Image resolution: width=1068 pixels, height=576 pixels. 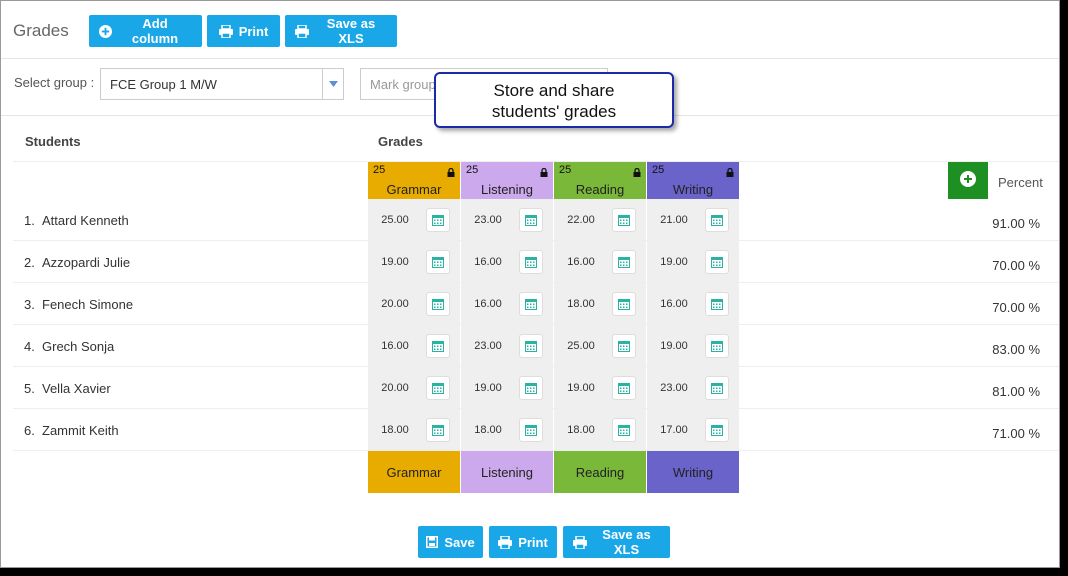 I want to click on add-column-button: Add column, so click(x=145, y=31).